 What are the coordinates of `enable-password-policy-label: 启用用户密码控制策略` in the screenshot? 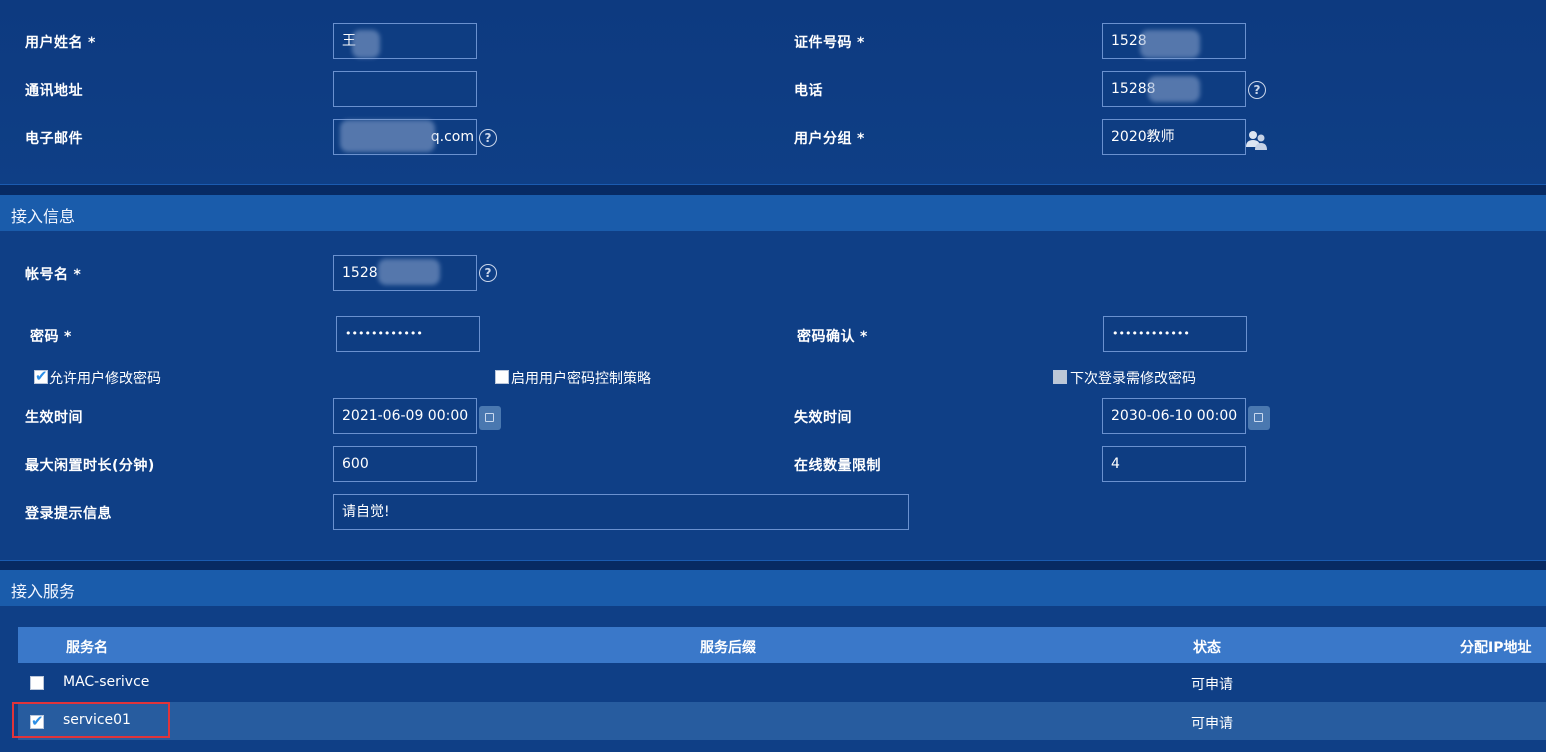 It's located at (581, 379).